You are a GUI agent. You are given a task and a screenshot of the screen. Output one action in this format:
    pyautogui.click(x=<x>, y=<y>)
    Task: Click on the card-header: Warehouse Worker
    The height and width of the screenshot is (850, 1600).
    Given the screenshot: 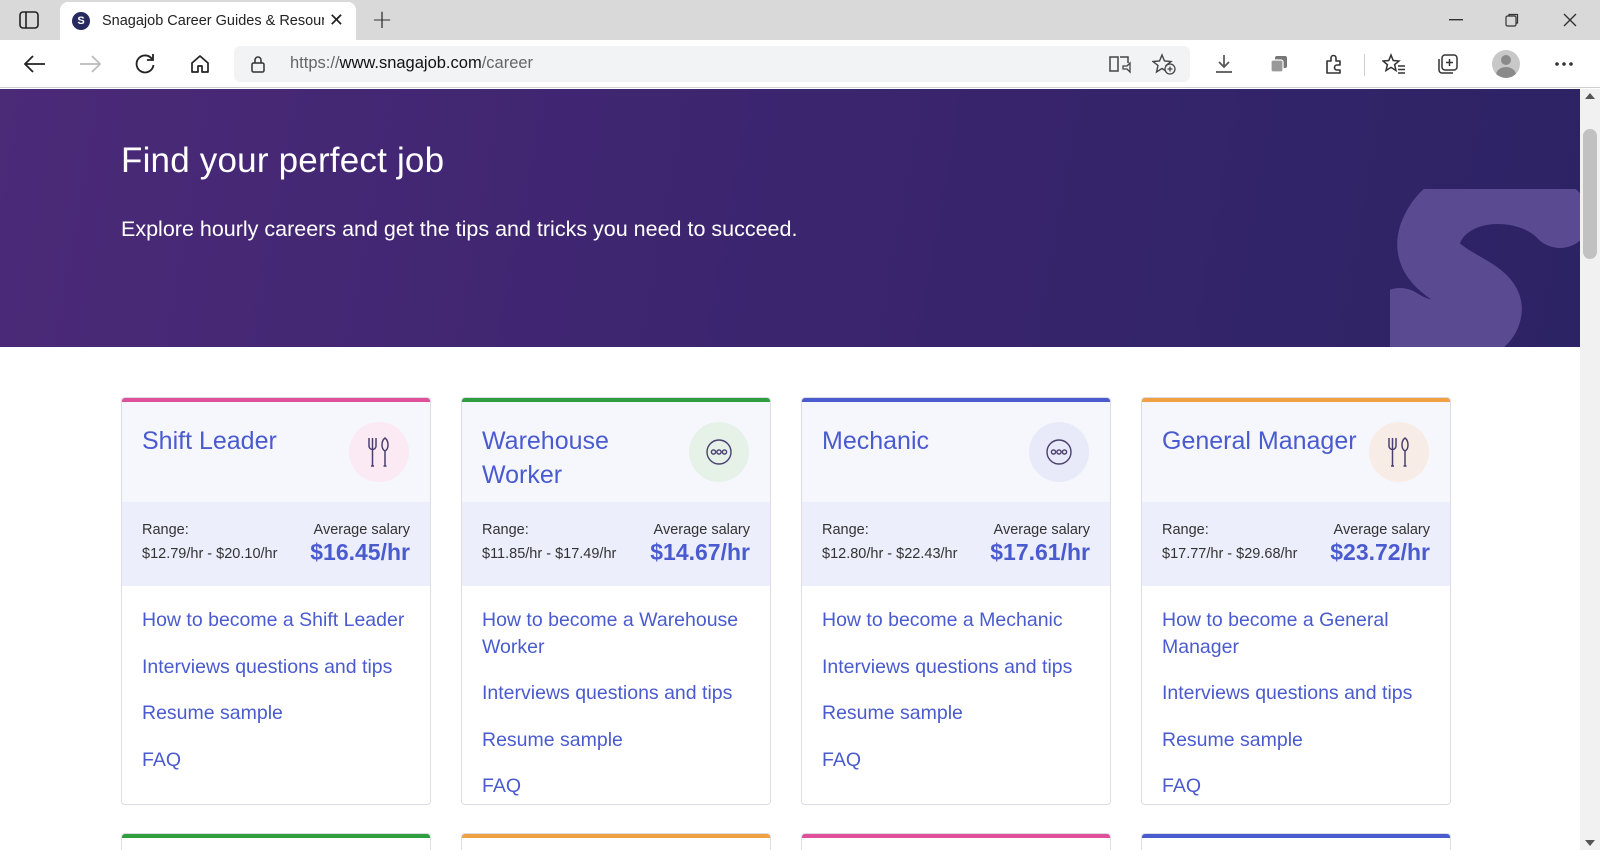 What is the action you would take?
    pyautogui.click(x=616, y=452)
    